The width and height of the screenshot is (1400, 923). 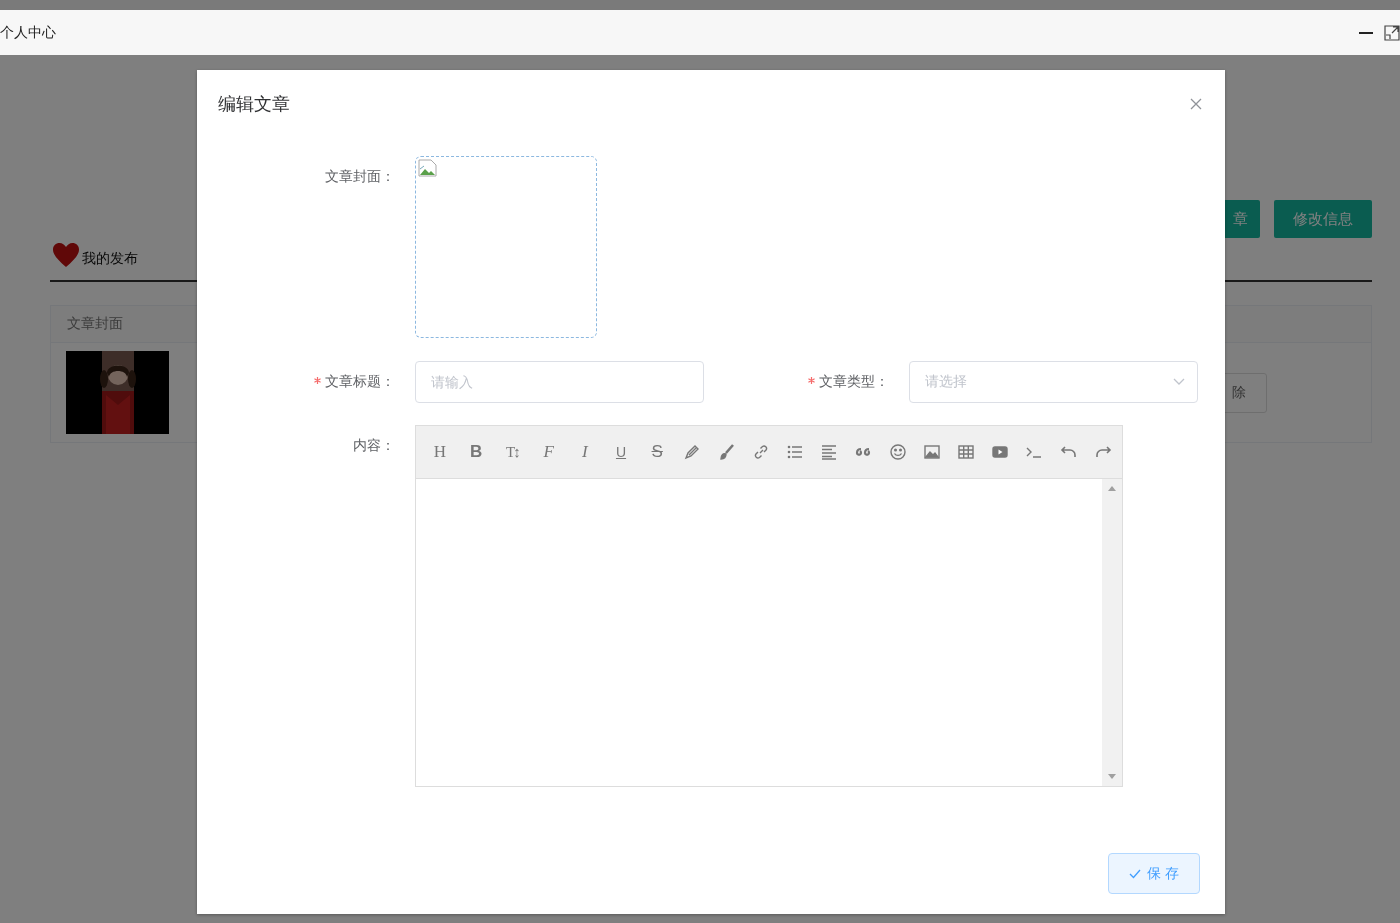 I want to click on page-title: 个人中心, so click(x=28, y=32).